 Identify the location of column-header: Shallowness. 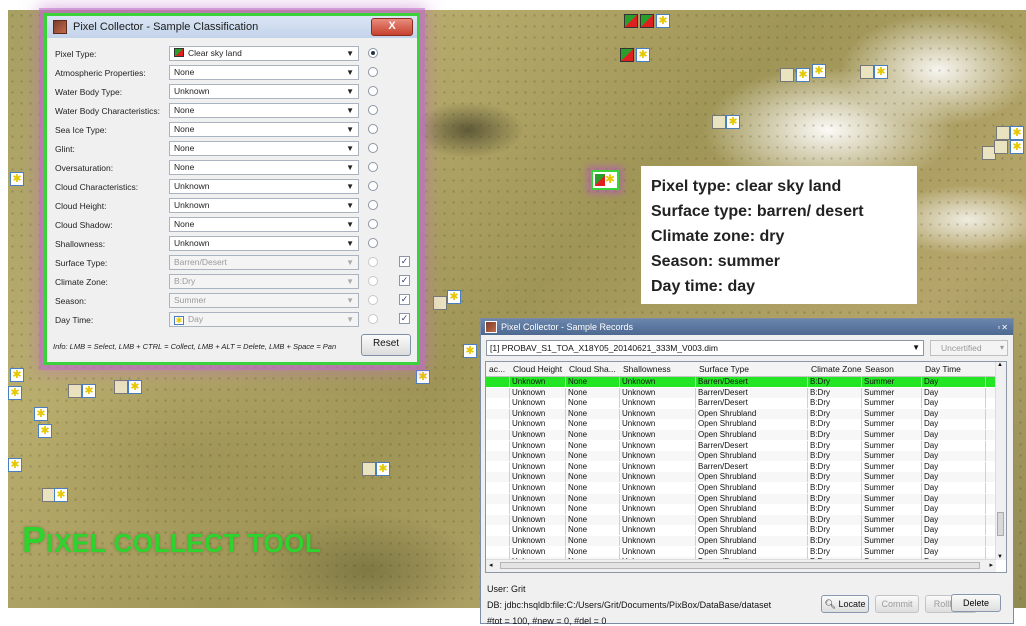
(647, 369).